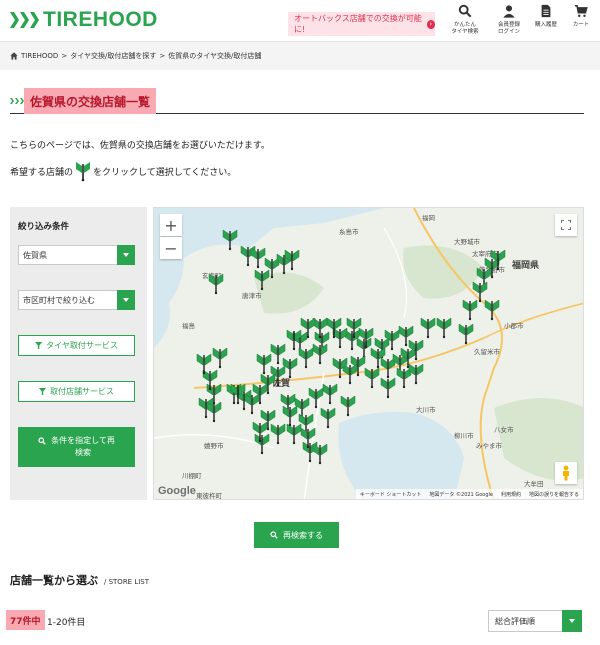 The width and height of the screenshot is (600, 645). Describe the element at coordinates (465, 20) in the screenshot. I see `nav-tire-search: かんたん タイヤ検索` at that location.